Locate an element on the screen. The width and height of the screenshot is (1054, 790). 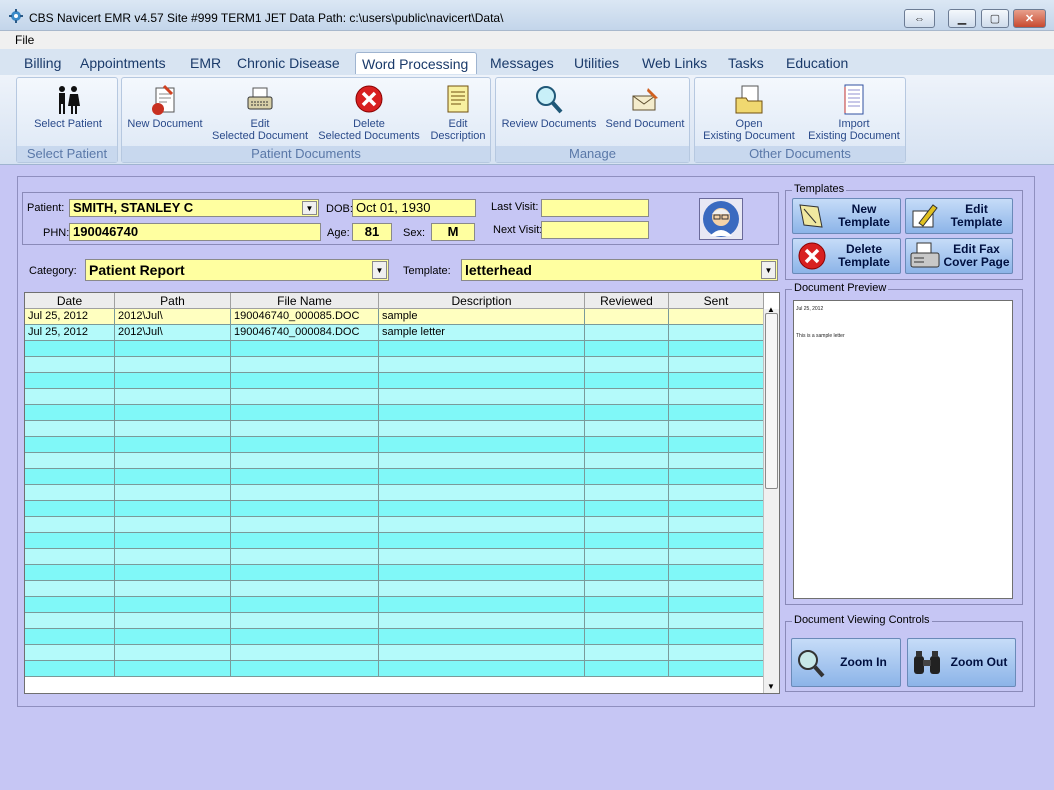
tab-emr: EMR is located at coordinates (205, 63).